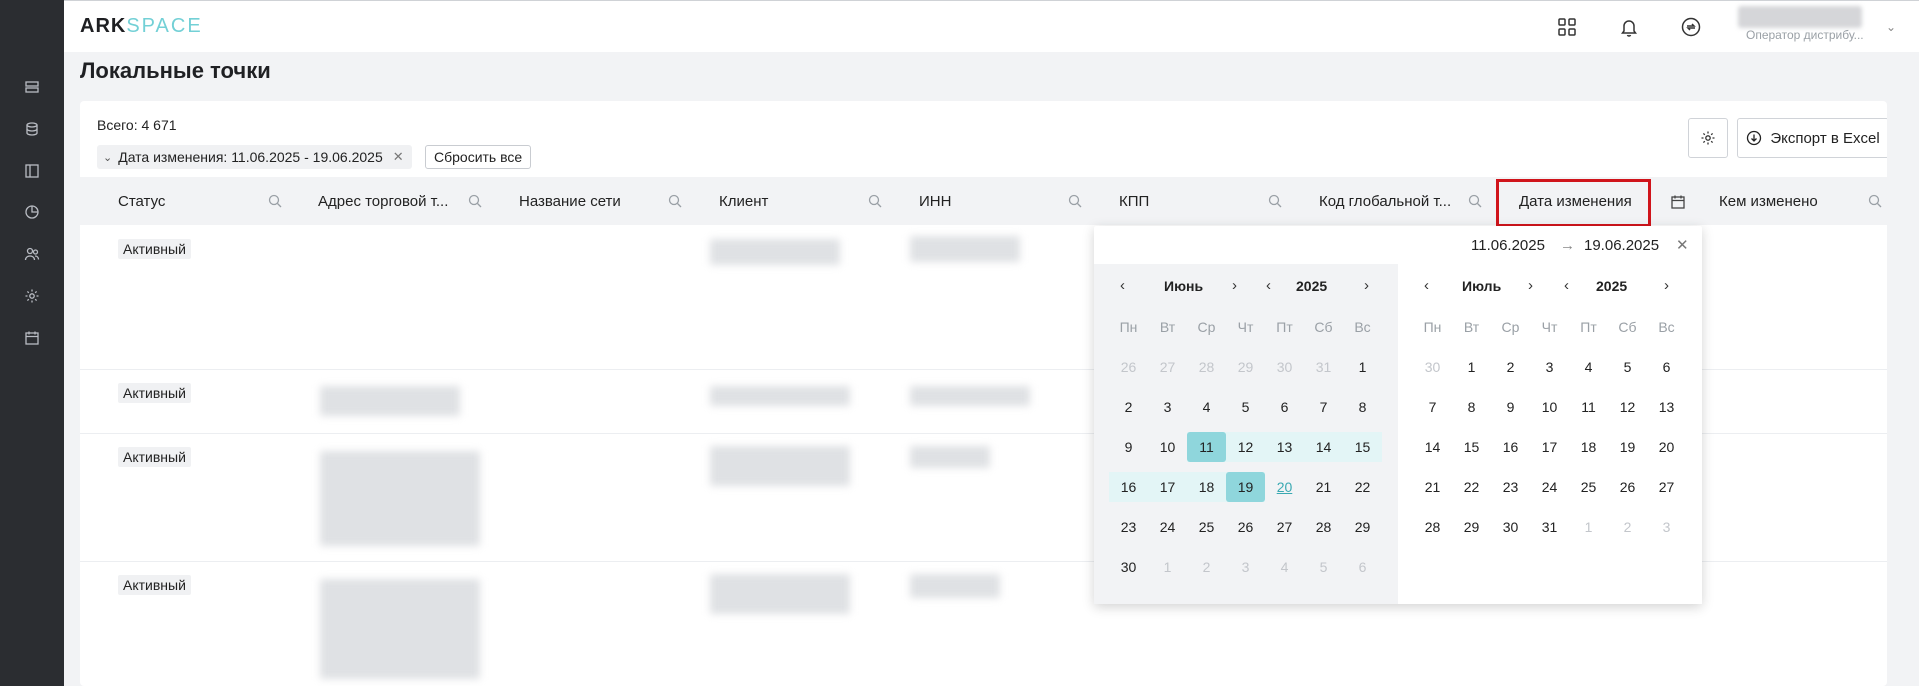  What do you see at coordinates (1481, 286) in the screenshot?
I see `month-name: Июль` at bounding box center [1481, 286].